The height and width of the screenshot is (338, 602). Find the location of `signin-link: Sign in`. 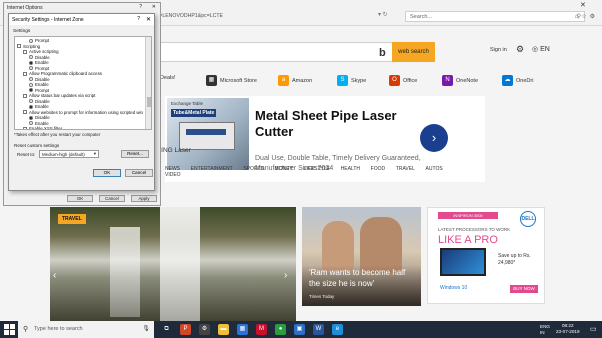

signin-link: Sign in is located at coordinates (498, 50).